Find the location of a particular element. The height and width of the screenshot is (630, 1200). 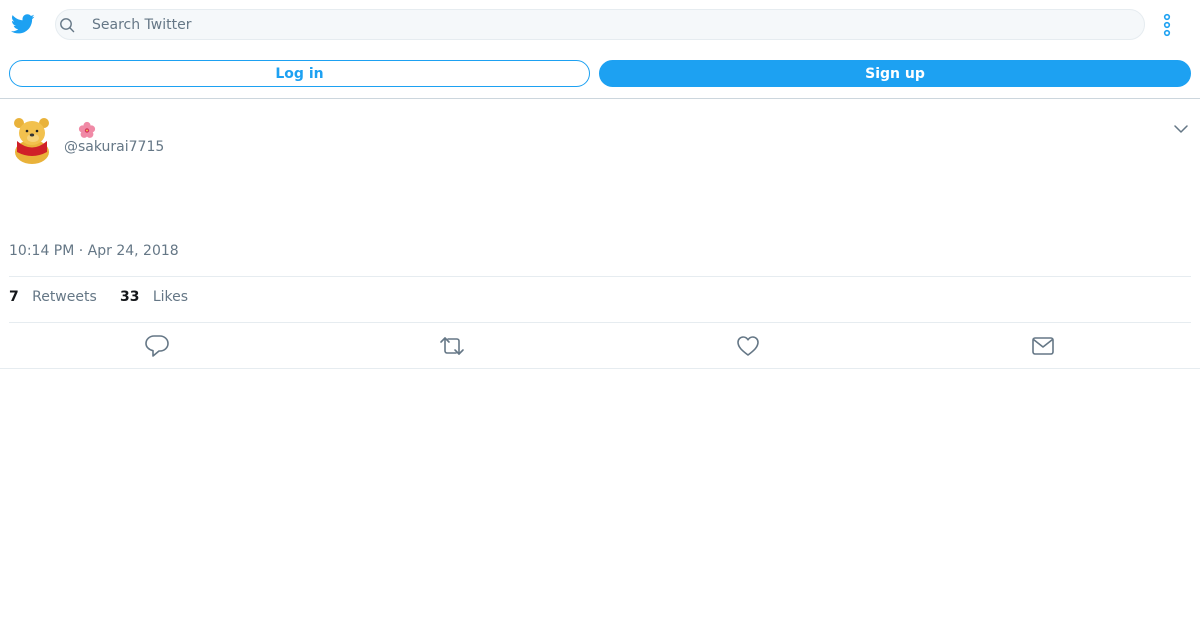

signup-button: Sign up is located at coordinates (895, 73).